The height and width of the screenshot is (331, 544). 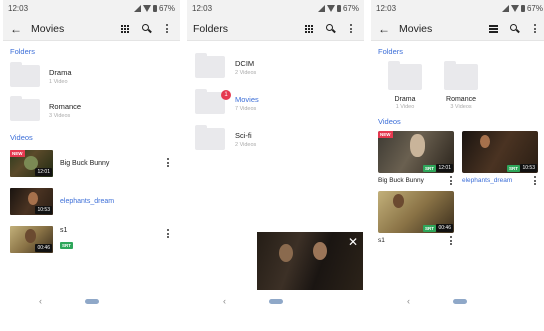 I want to click on folder-count: 1 Video, so click(x=58, y=81).